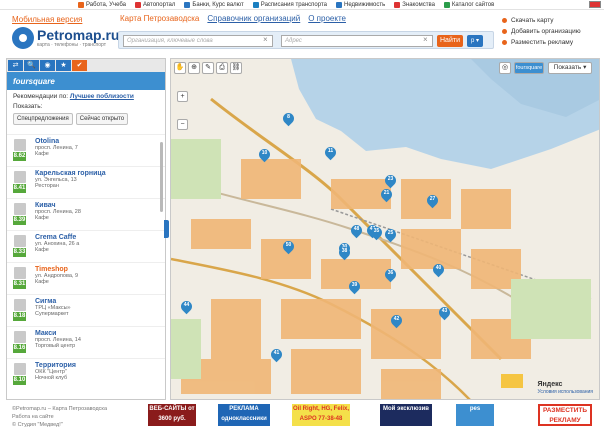  Describe the element at coordinates (182, 96) in the screenshot. I see `zoom-in-button: +` at that location.